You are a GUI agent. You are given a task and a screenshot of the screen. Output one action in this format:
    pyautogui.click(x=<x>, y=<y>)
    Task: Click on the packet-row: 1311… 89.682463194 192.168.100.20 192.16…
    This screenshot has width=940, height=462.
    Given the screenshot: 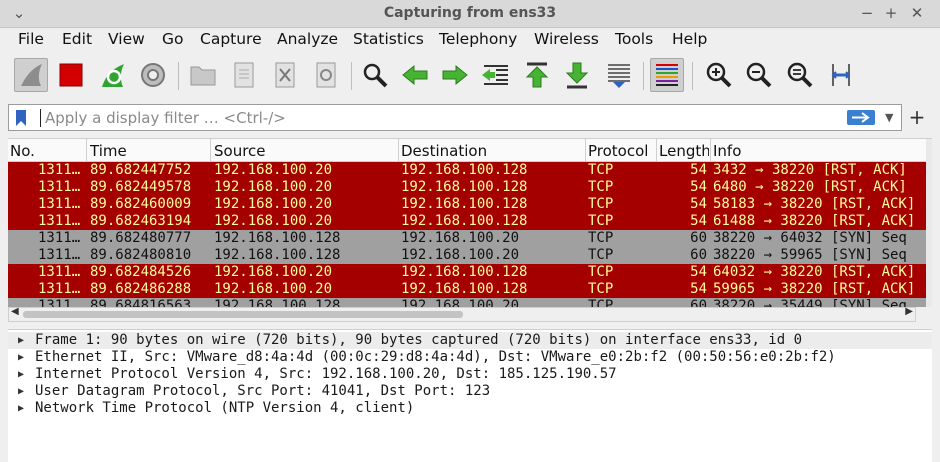 What is the action you would take?
    pyautogui.click(x=470, y=221)
    